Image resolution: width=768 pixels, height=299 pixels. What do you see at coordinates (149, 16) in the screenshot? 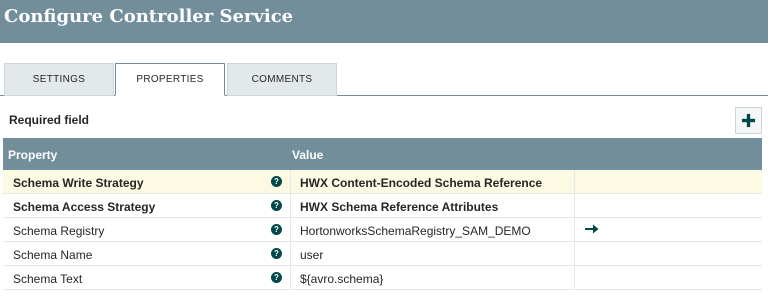
I see `dialog-title: Configure Controller Service` at bounding box center [149, 16].